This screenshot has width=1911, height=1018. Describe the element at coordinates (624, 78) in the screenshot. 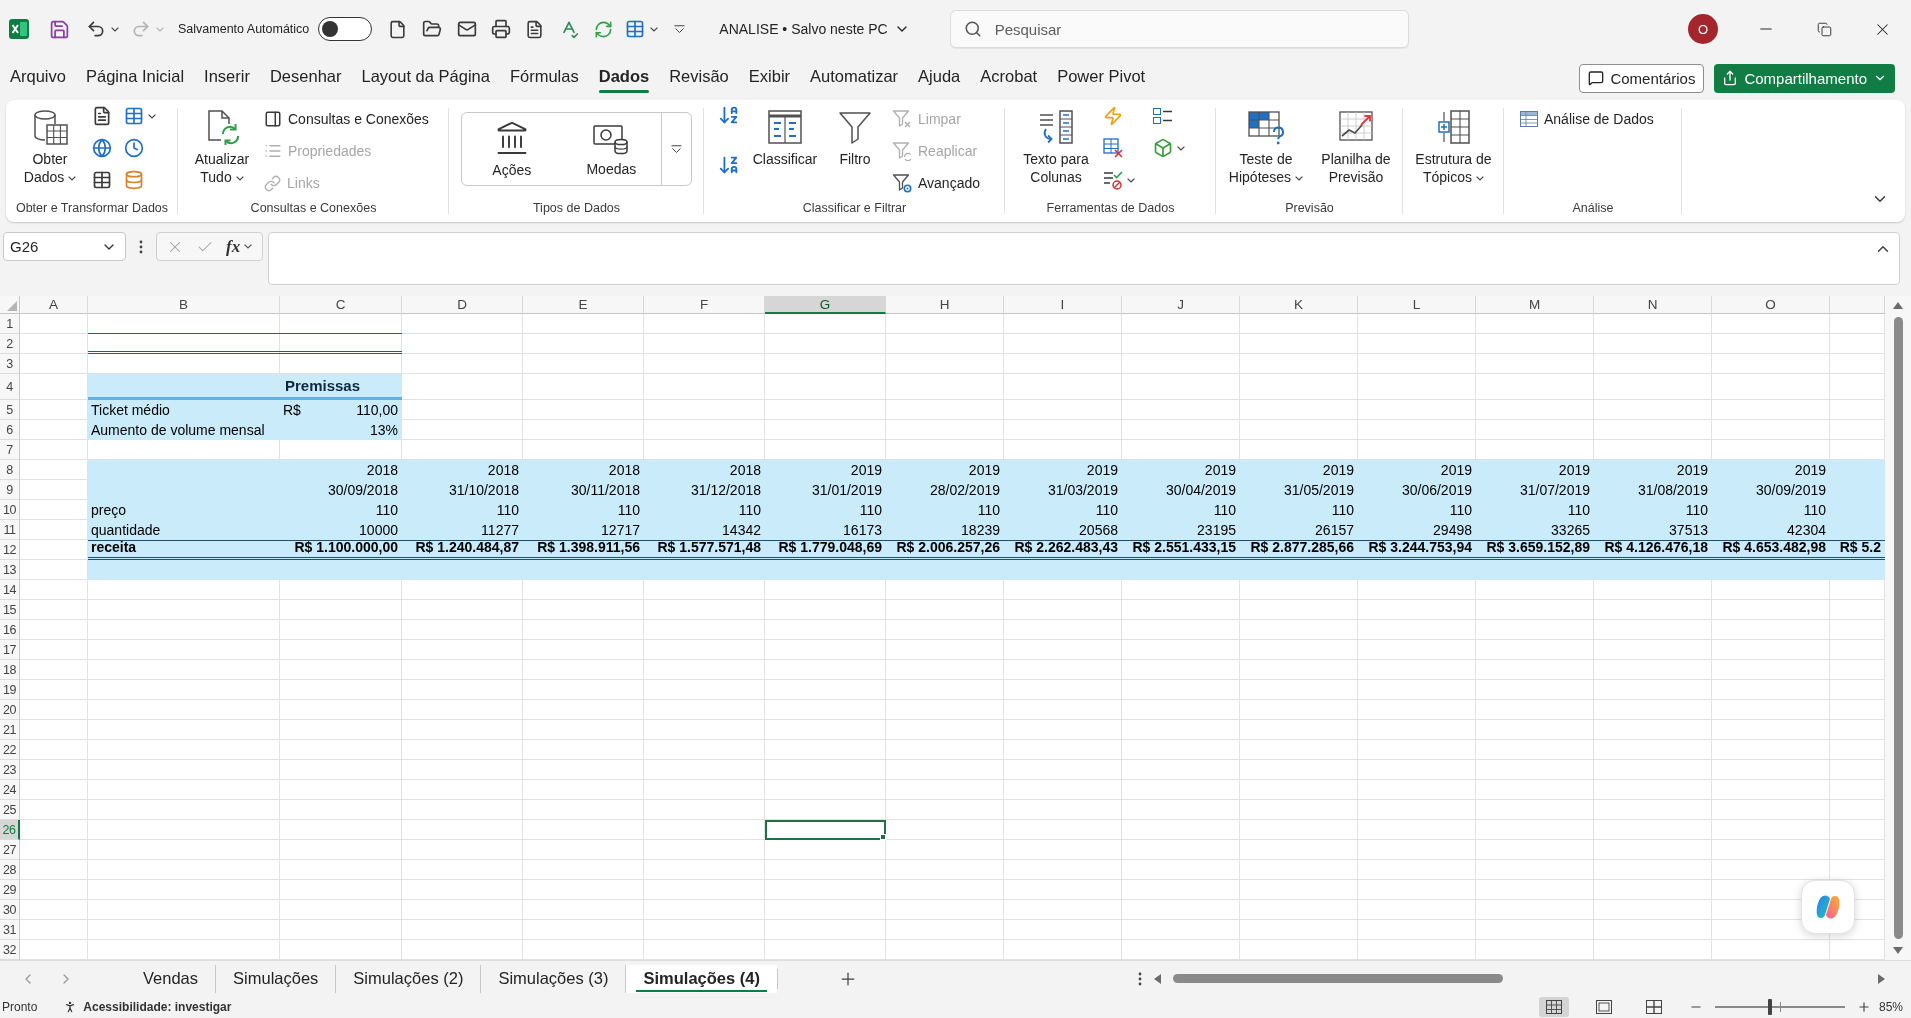

I see `menu-tab: Dados` at that location.